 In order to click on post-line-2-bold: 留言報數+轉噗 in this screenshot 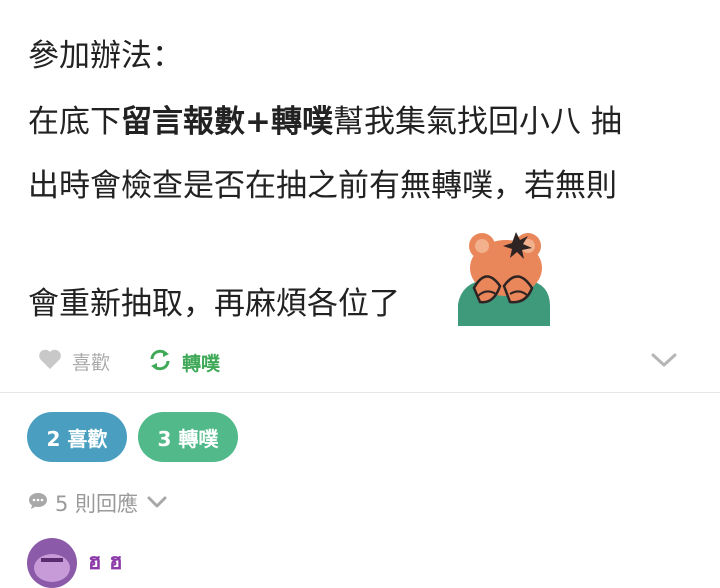, I will do `click(227, 122)`.